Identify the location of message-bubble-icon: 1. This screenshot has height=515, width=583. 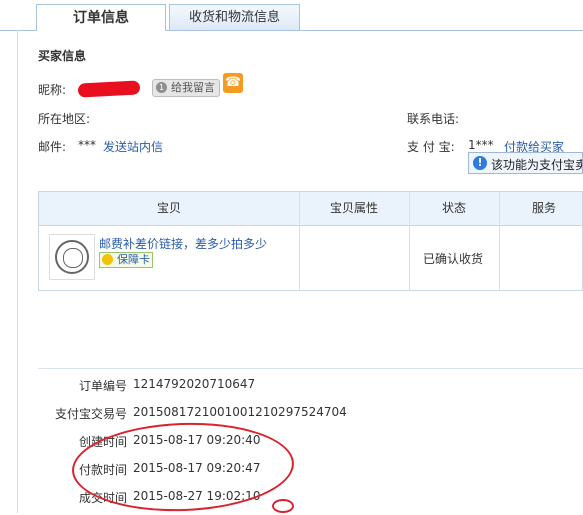
(161, 87).